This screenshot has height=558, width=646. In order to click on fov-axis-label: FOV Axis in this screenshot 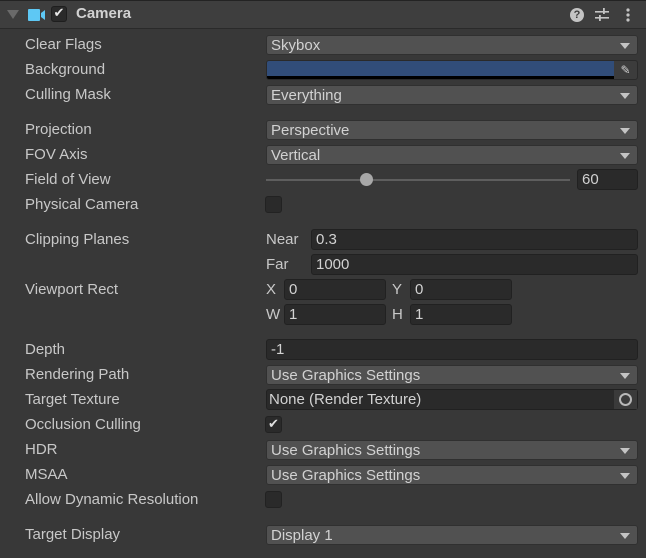, I will do `click(56, 154)`.